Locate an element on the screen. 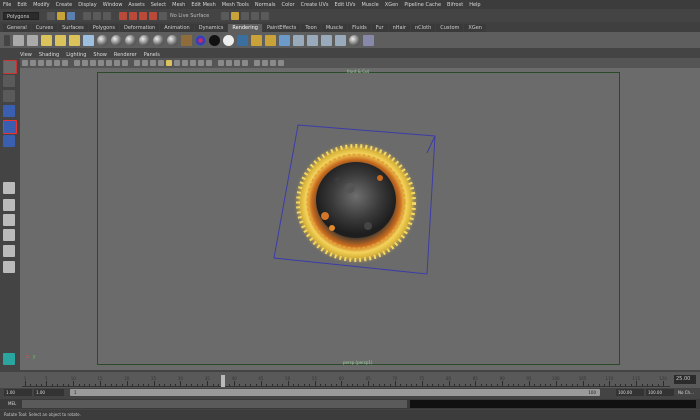 The width and height of the screenshot is (700, 420). isolate-select-icon is located at coordinates (221, 63).